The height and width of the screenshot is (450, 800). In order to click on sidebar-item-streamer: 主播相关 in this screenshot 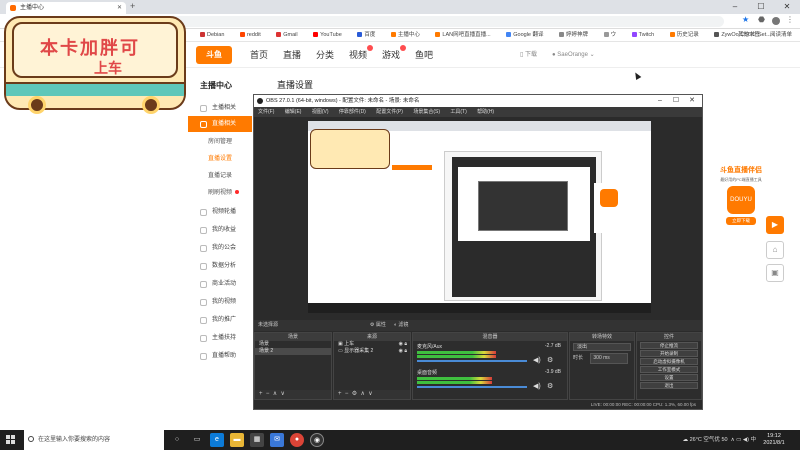, I will do `click(220, 108)`.